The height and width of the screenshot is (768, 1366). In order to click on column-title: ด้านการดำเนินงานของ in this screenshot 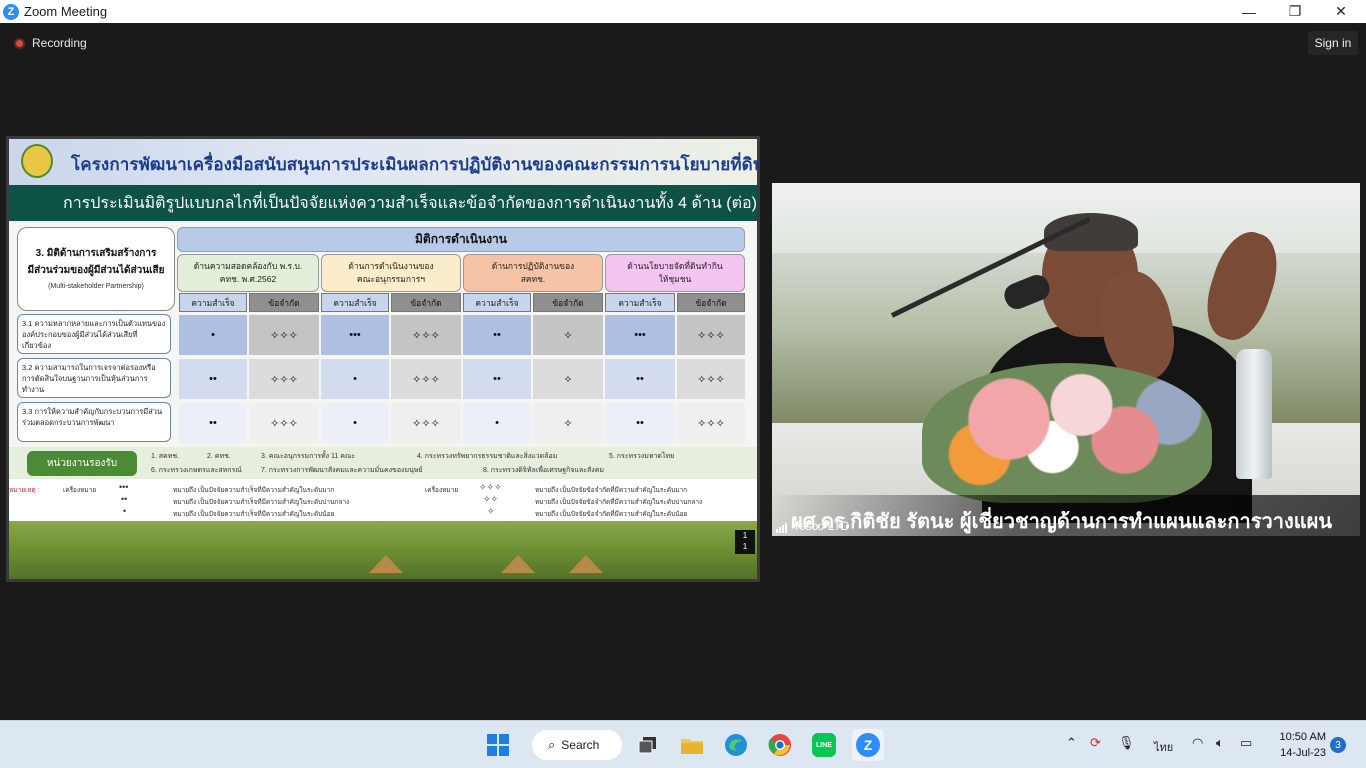, I will do `click(391, 266)`.